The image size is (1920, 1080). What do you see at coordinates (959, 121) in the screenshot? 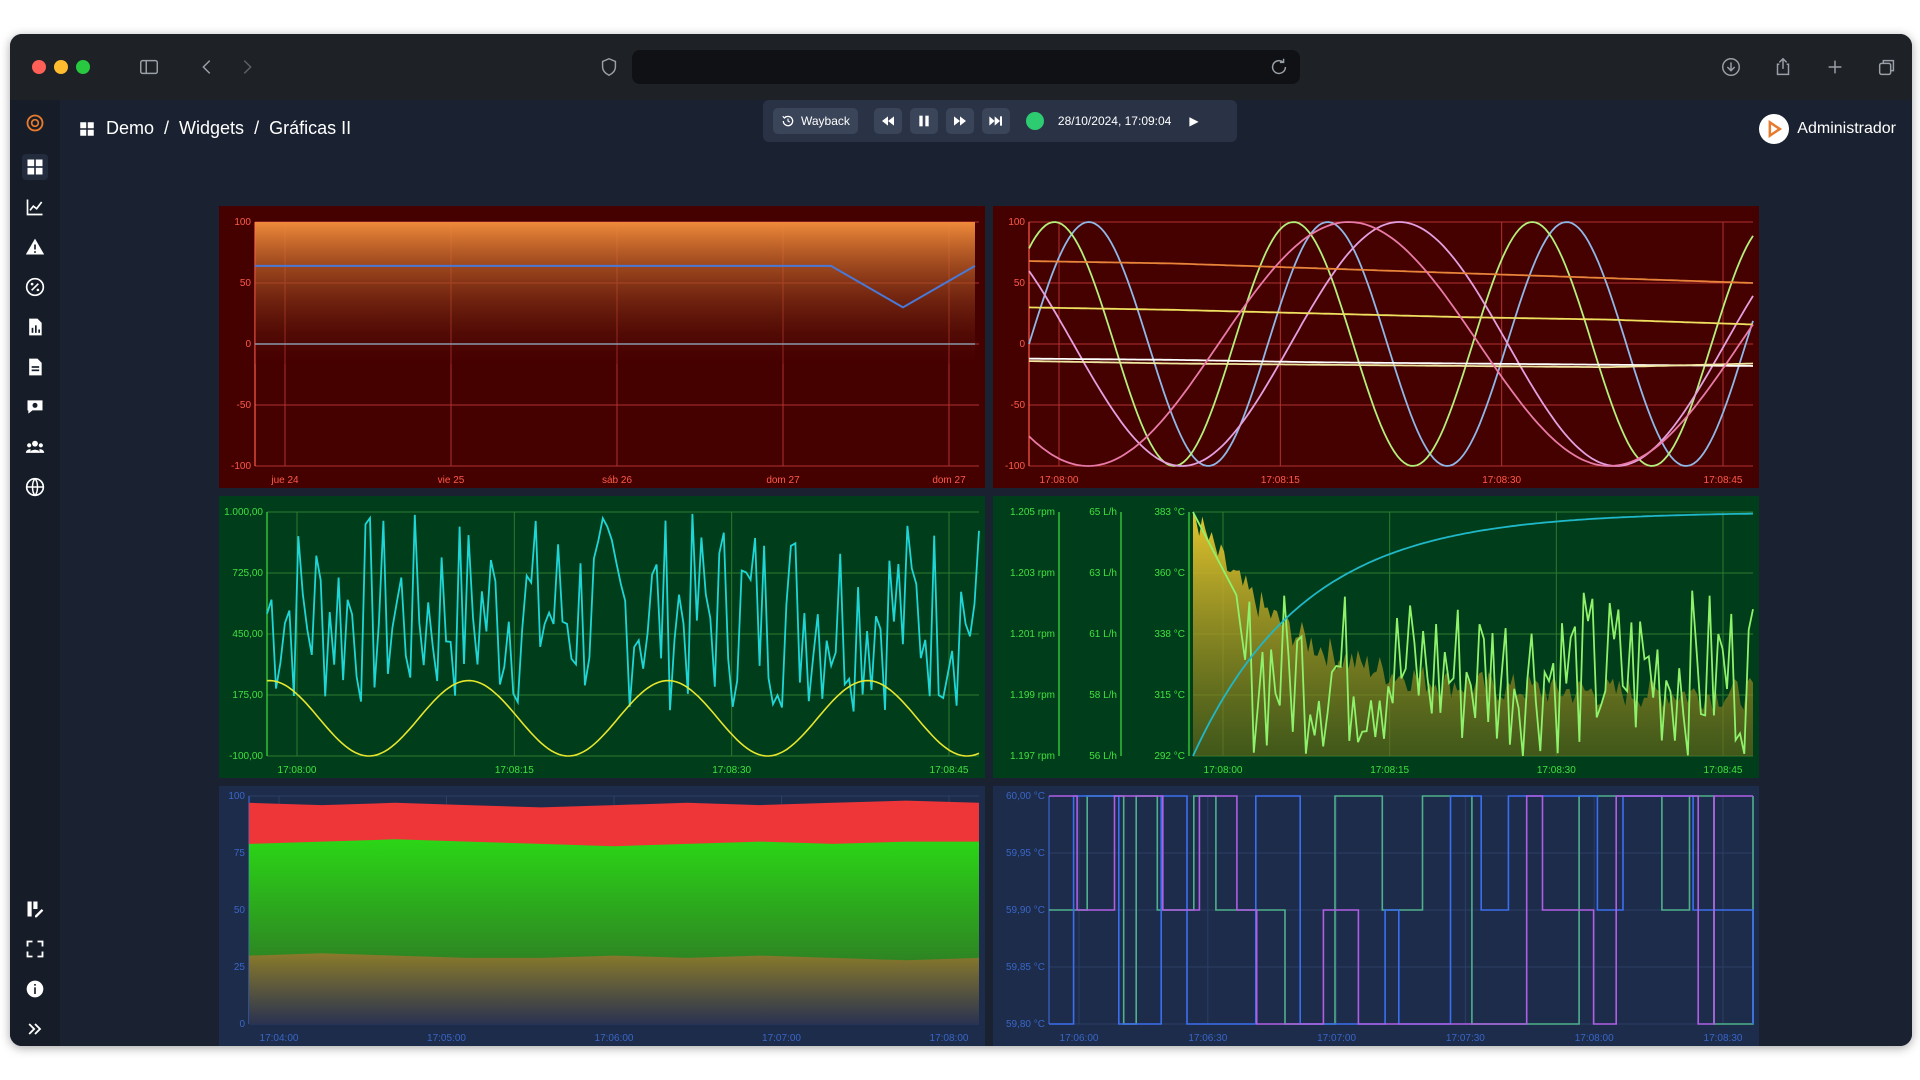
I see `fast-forward-button` at bounding box center [959, 121].